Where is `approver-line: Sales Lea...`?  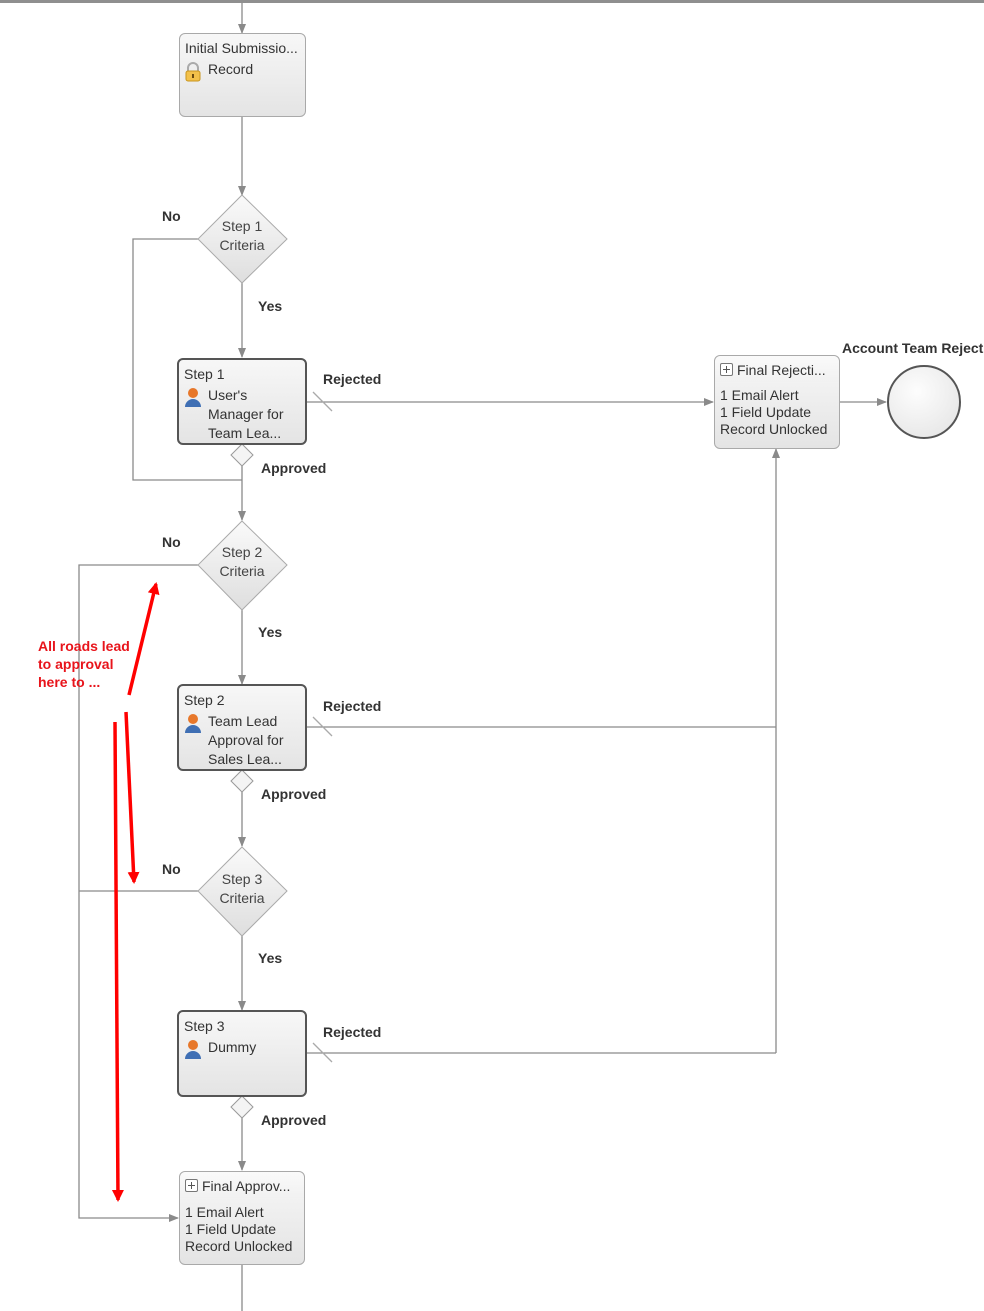 approver-line: Sales Lea... is located at coordinates (245, 759).